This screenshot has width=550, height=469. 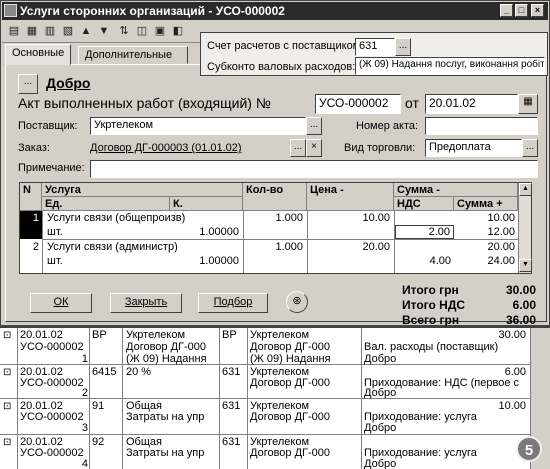 What do you see at coordinates (486, 247) in the screenshot?
I see `row-sum-minus: 20.00` at bounding box center [486, 247].